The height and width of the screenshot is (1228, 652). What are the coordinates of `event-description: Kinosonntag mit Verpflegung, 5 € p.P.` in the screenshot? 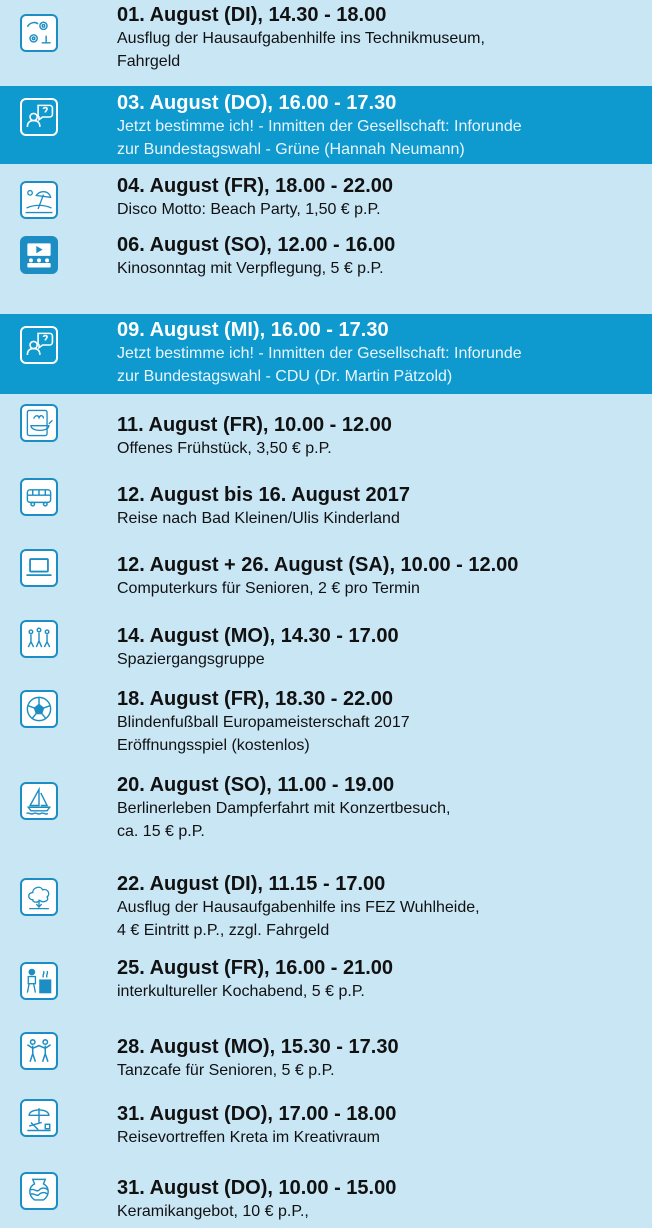 It's located at (381, 268).